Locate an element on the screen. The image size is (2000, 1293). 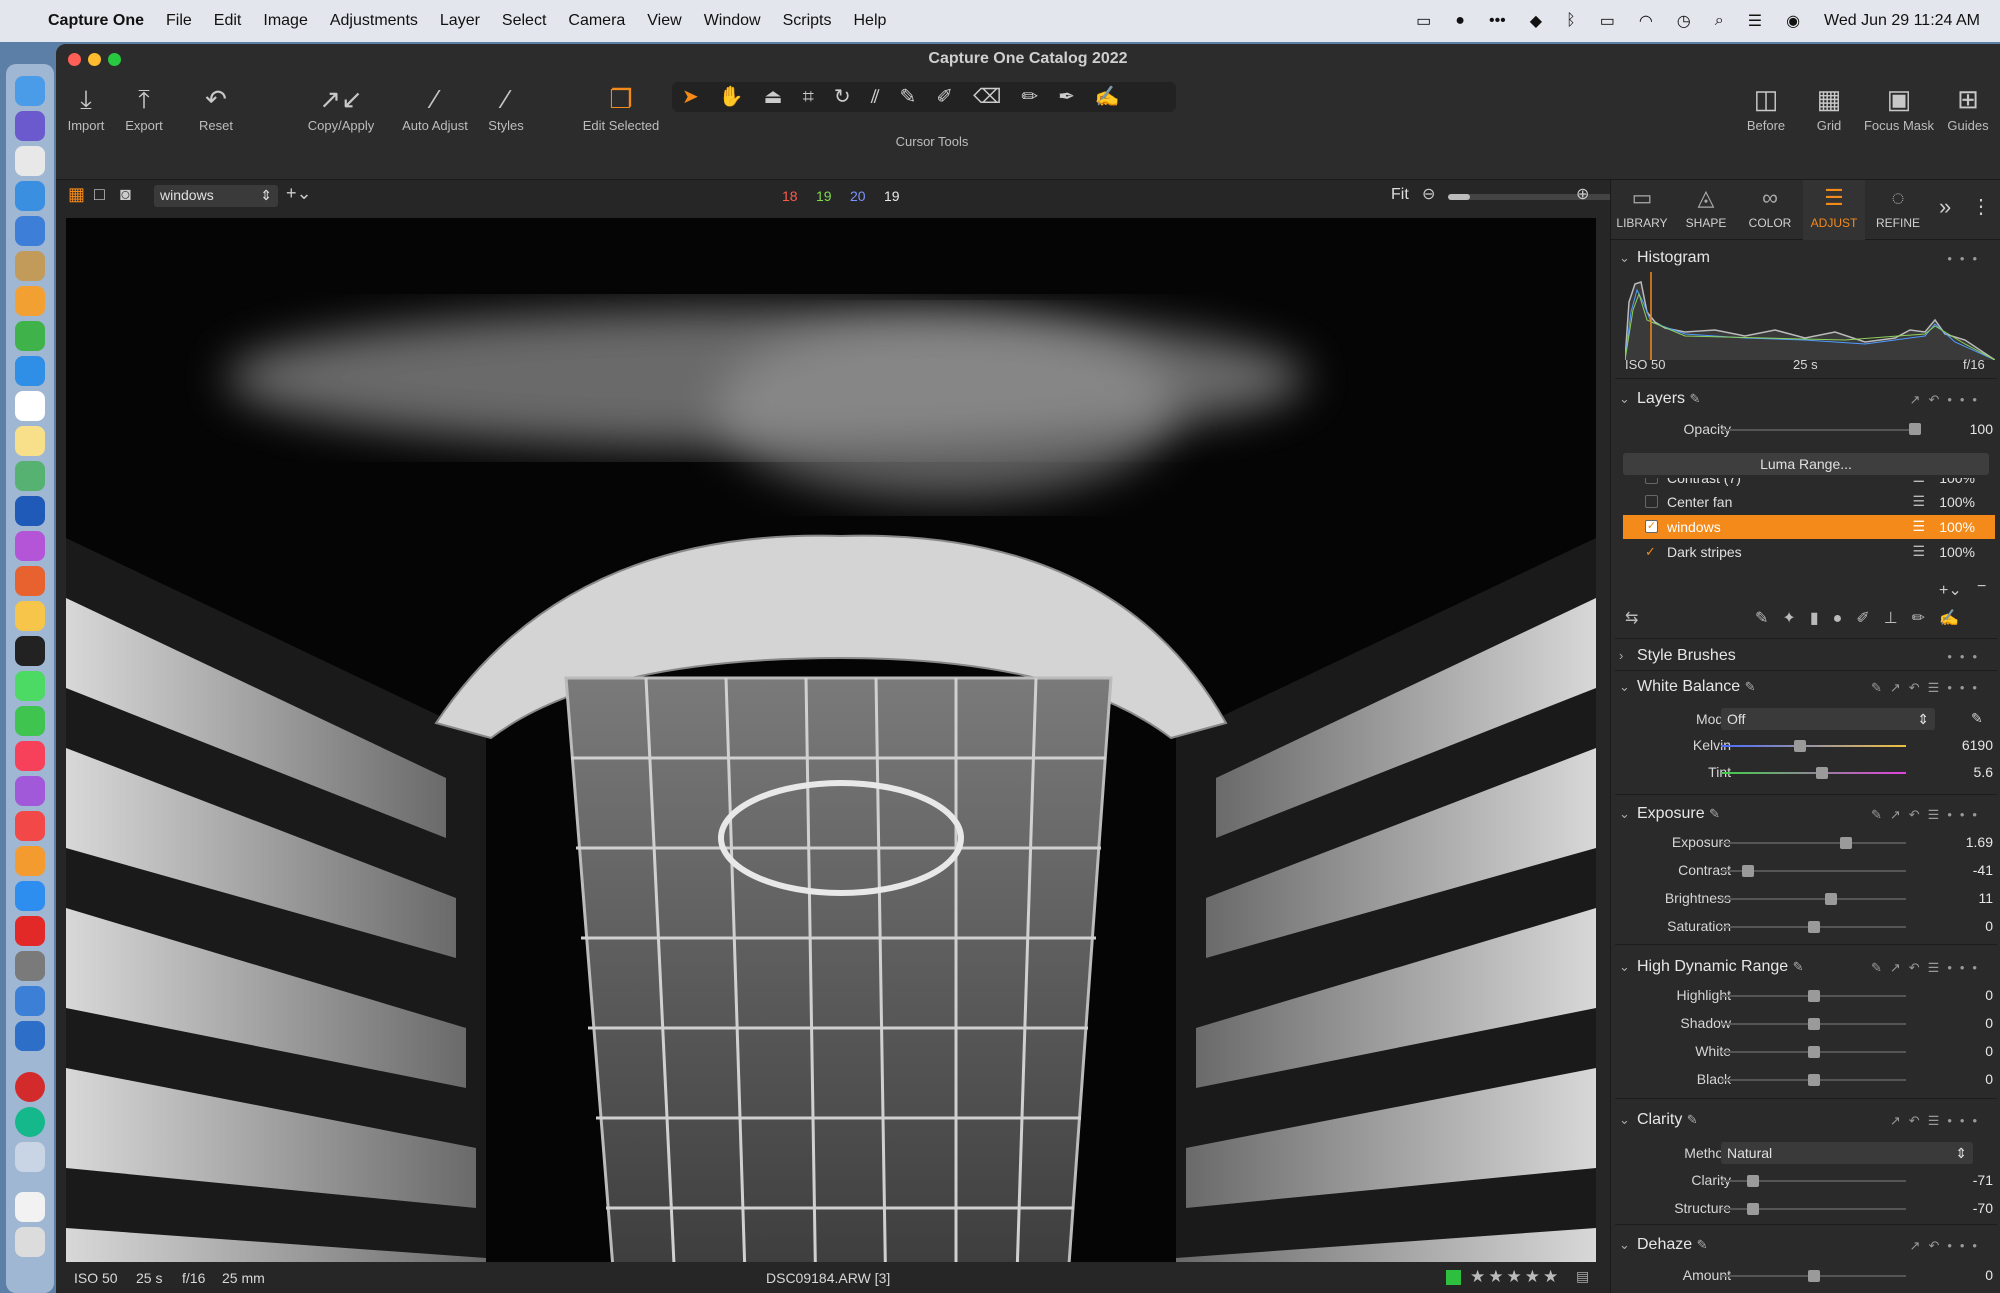
copy-apply-button: ↗↙ Copy/Apply is located at coordinates (341, 106).